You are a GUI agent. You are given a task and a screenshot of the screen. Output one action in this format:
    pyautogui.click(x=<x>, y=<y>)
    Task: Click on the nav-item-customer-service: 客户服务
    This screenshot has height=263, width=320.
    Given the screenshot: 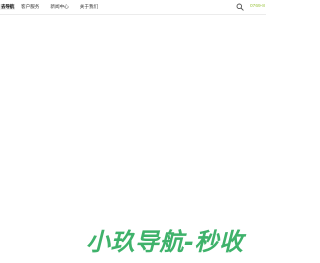 What is the action you would take?
    pyautogui.click(x=30, y=7)
    